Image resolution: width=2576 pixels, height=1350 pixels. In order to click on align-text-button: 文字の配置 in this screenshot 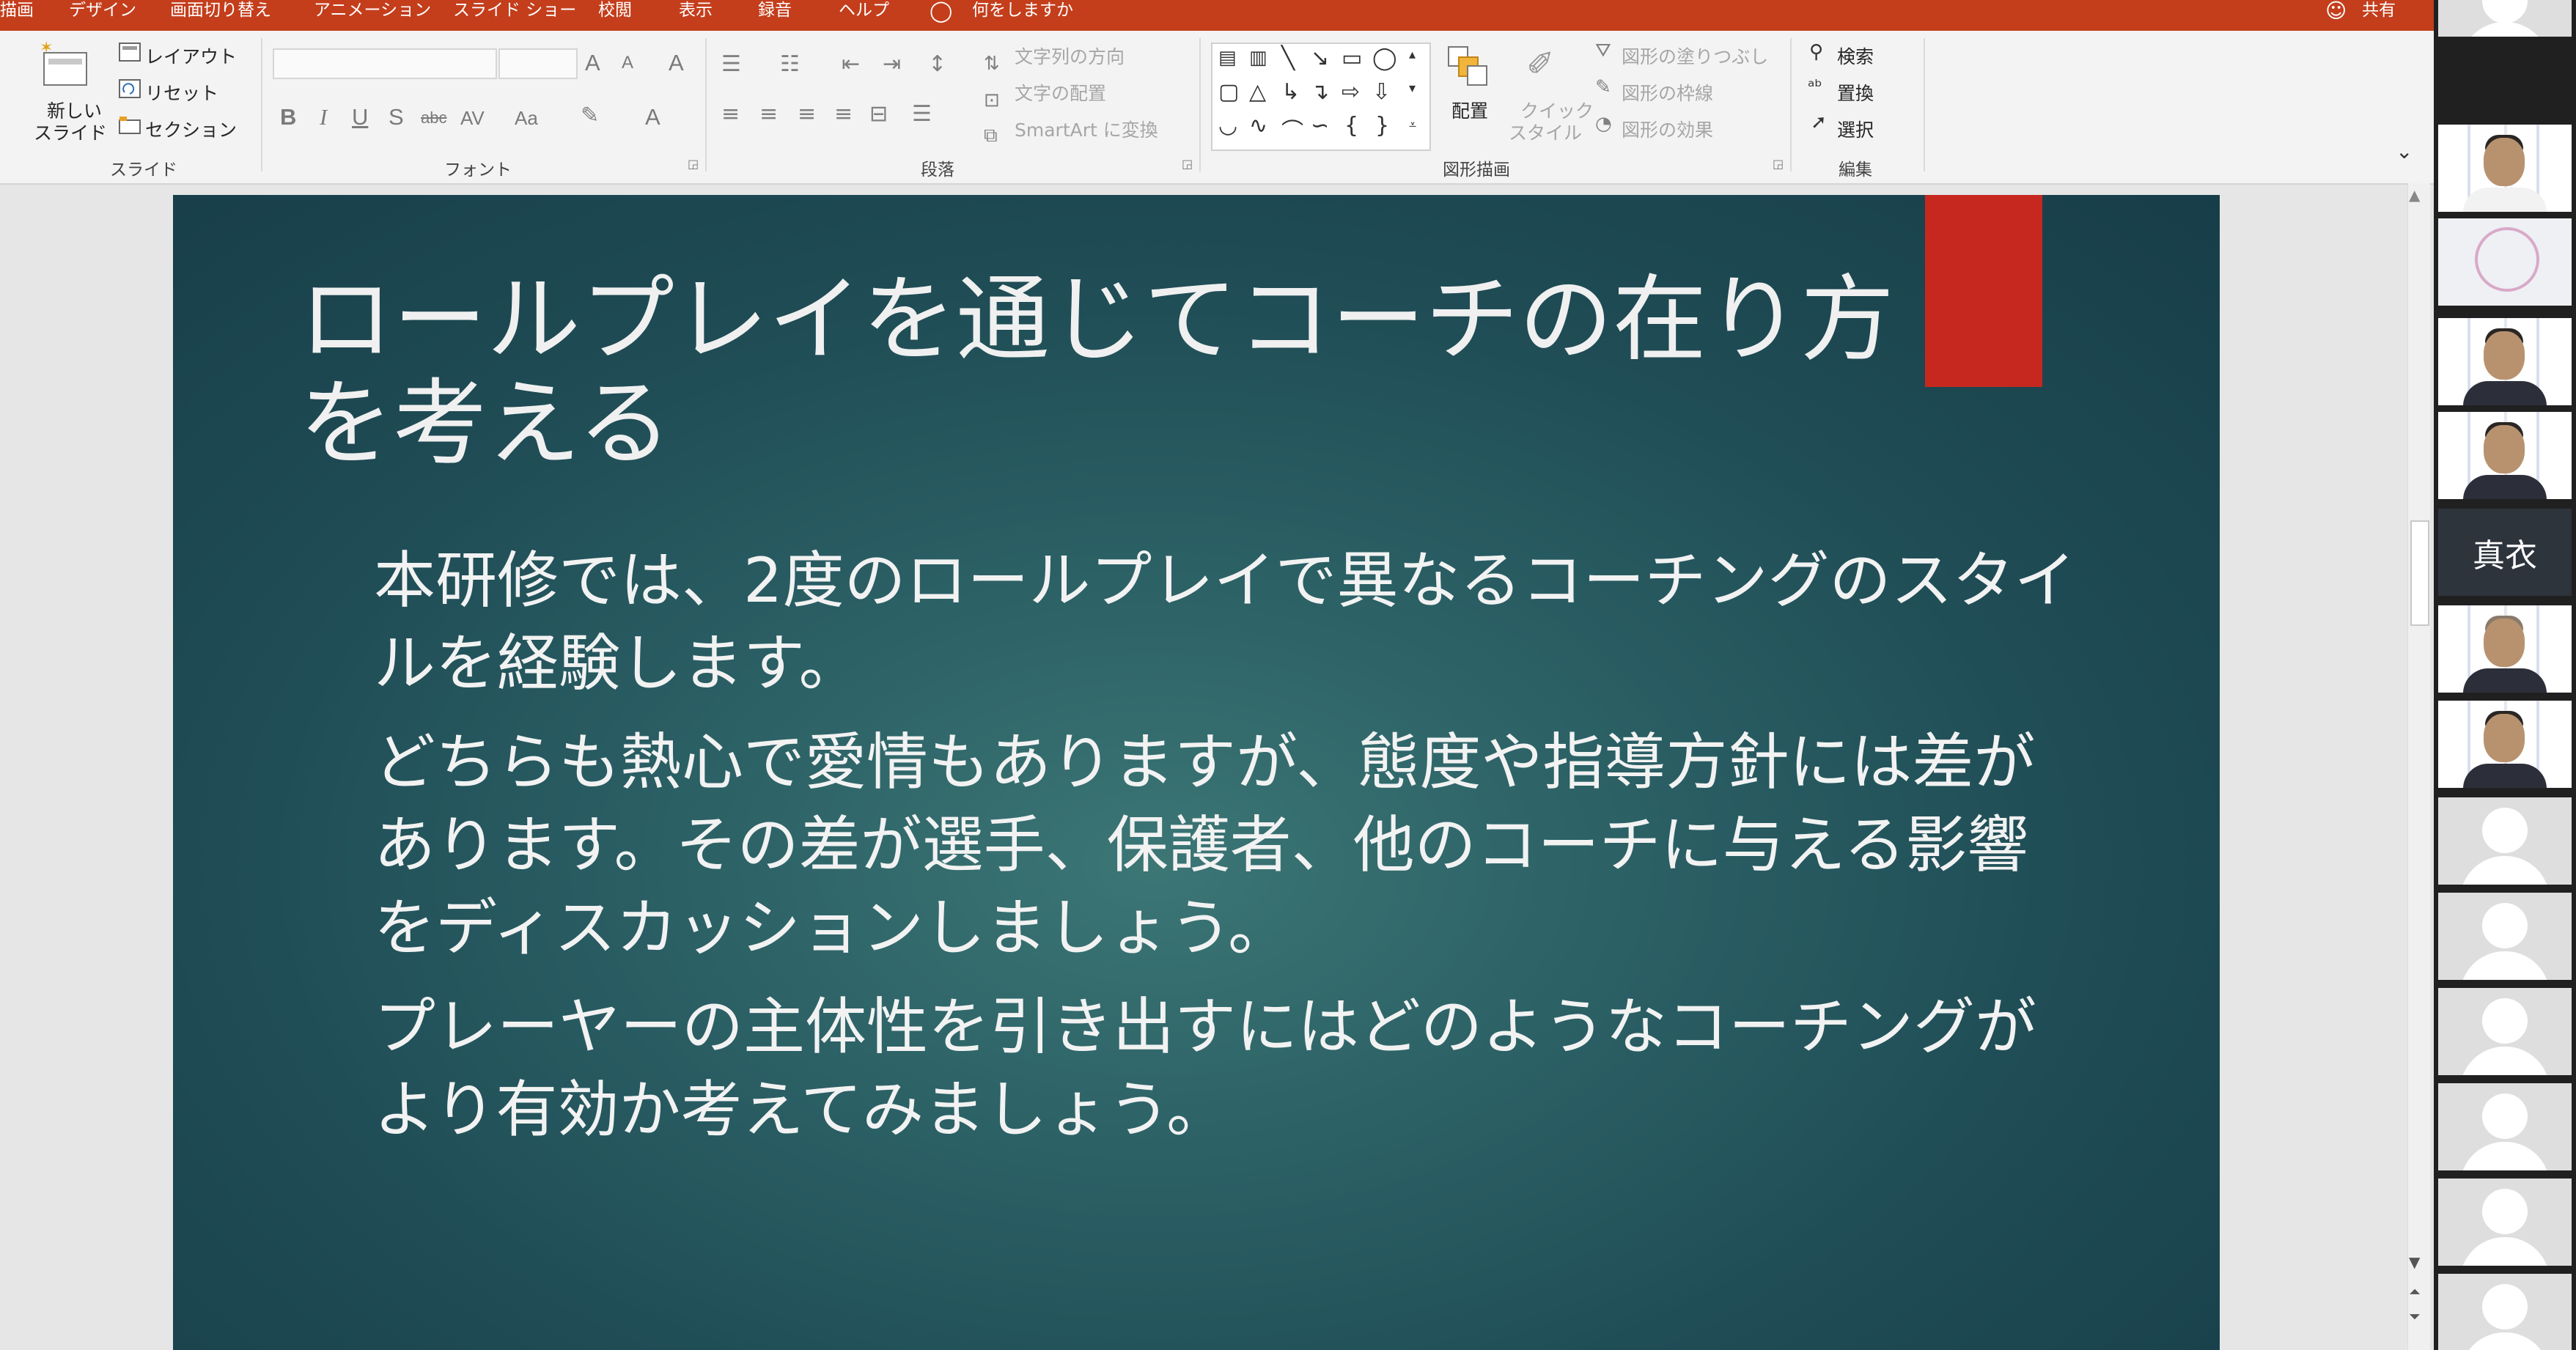, I will do `click(1060, 92)`.